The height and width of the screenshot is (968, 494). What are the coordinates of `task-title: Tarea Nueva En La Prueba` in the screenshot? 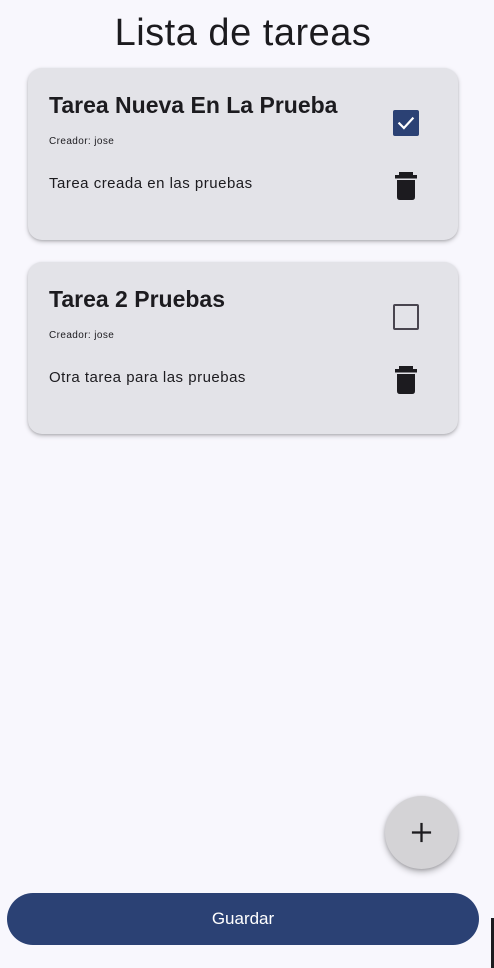 It's located at (193, 105).